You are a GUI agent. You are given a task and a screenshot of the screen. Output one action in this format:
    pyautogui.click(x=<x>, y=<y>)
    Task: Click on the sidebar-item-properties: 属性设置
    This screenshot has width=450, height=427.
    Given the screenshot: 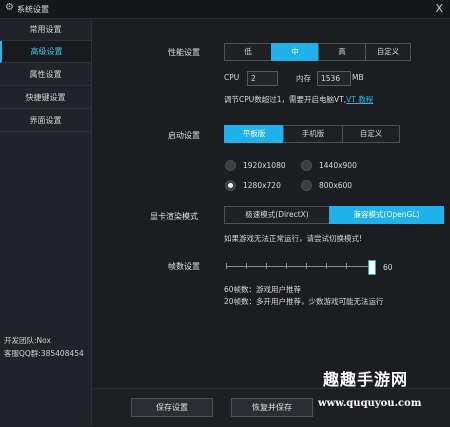 What is the action you would take?
    pyautogui.click(x=45, y=75)
    